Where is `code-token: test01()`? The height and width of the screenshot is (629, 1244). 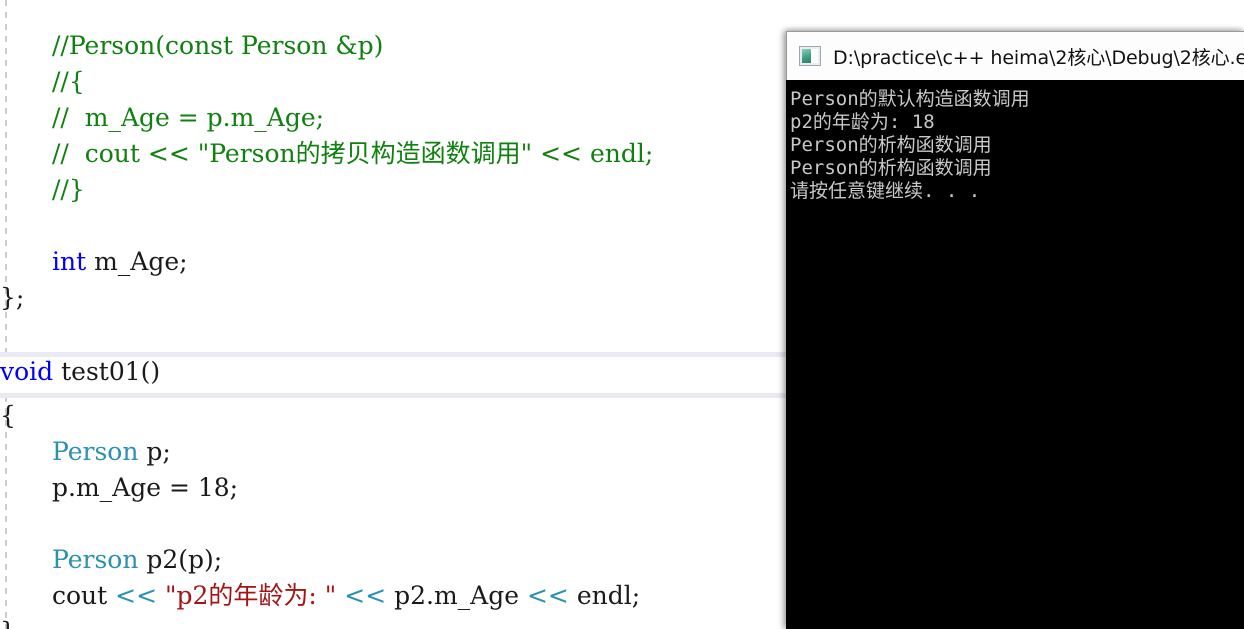 code-token: test01() is located at coordinates (107, 371).